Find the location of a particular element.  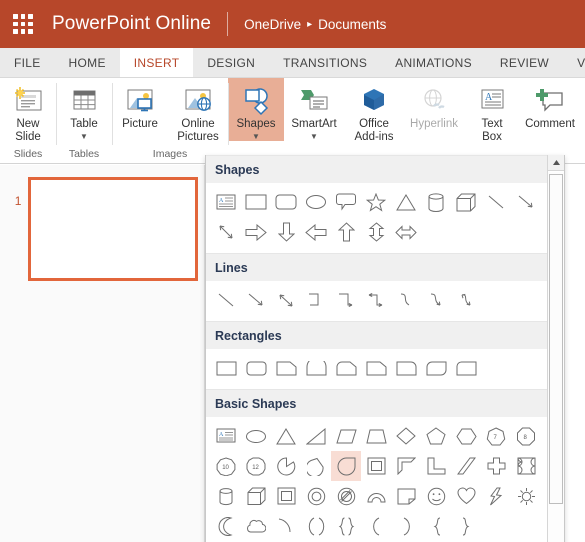

basic-cloud-shape is located at coordinates (256, 526).